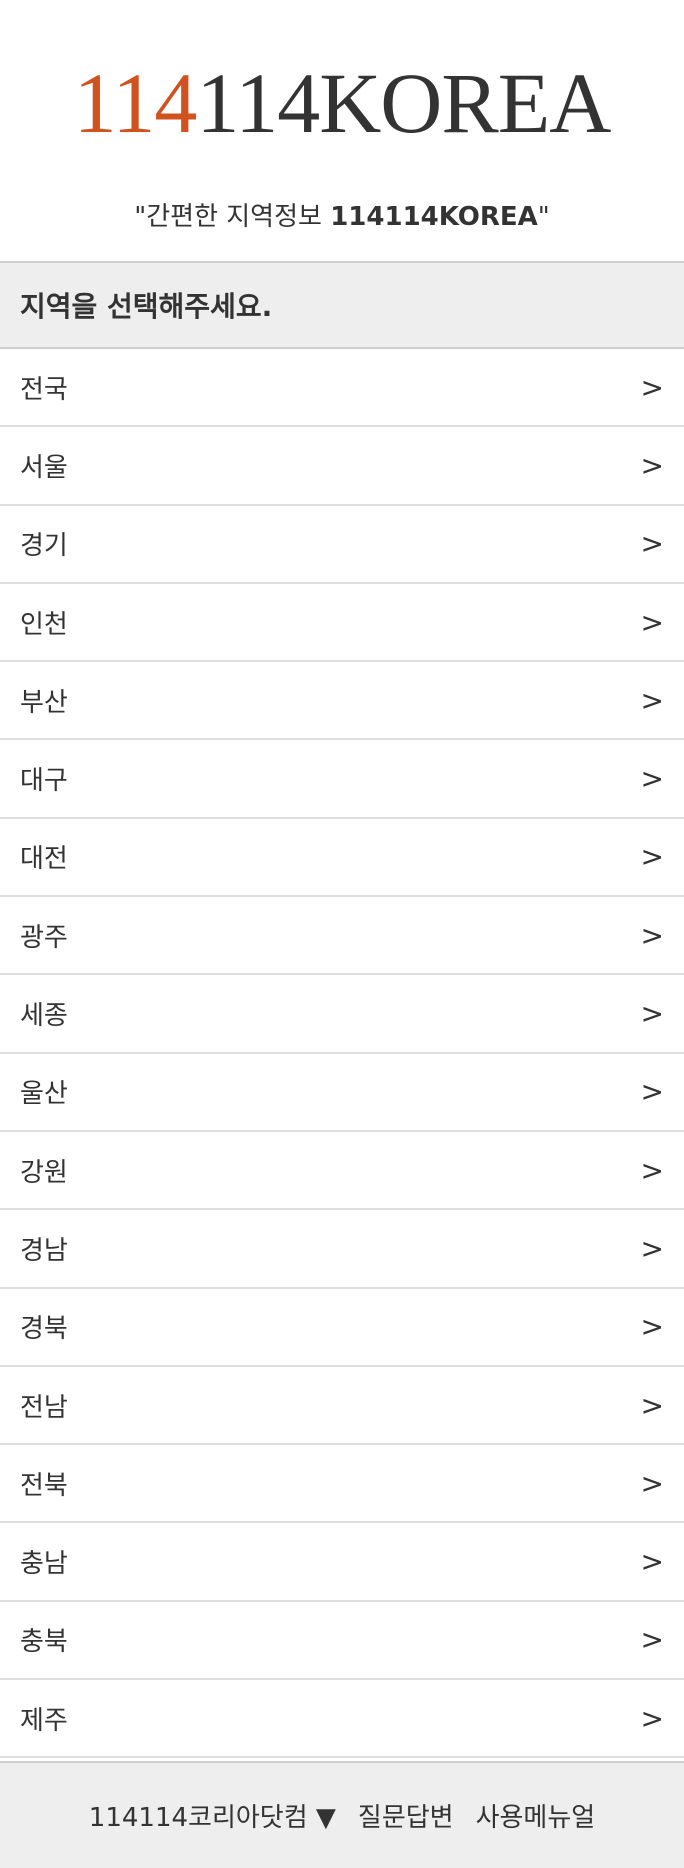 The image size is (684, 1868). What do you see at coordinates (342, 1719) in the screenshot?
I see `region-item-jeju: 제주 >` at bounding box center [342, 1719].